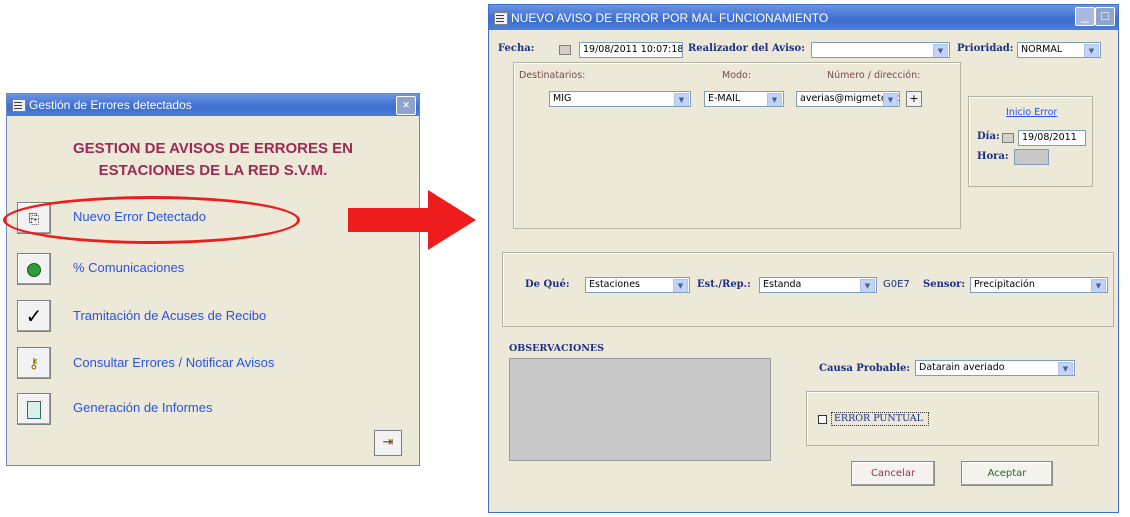  I want to click on prioridad-select: NORMAL ▼, so click(1059, 50).